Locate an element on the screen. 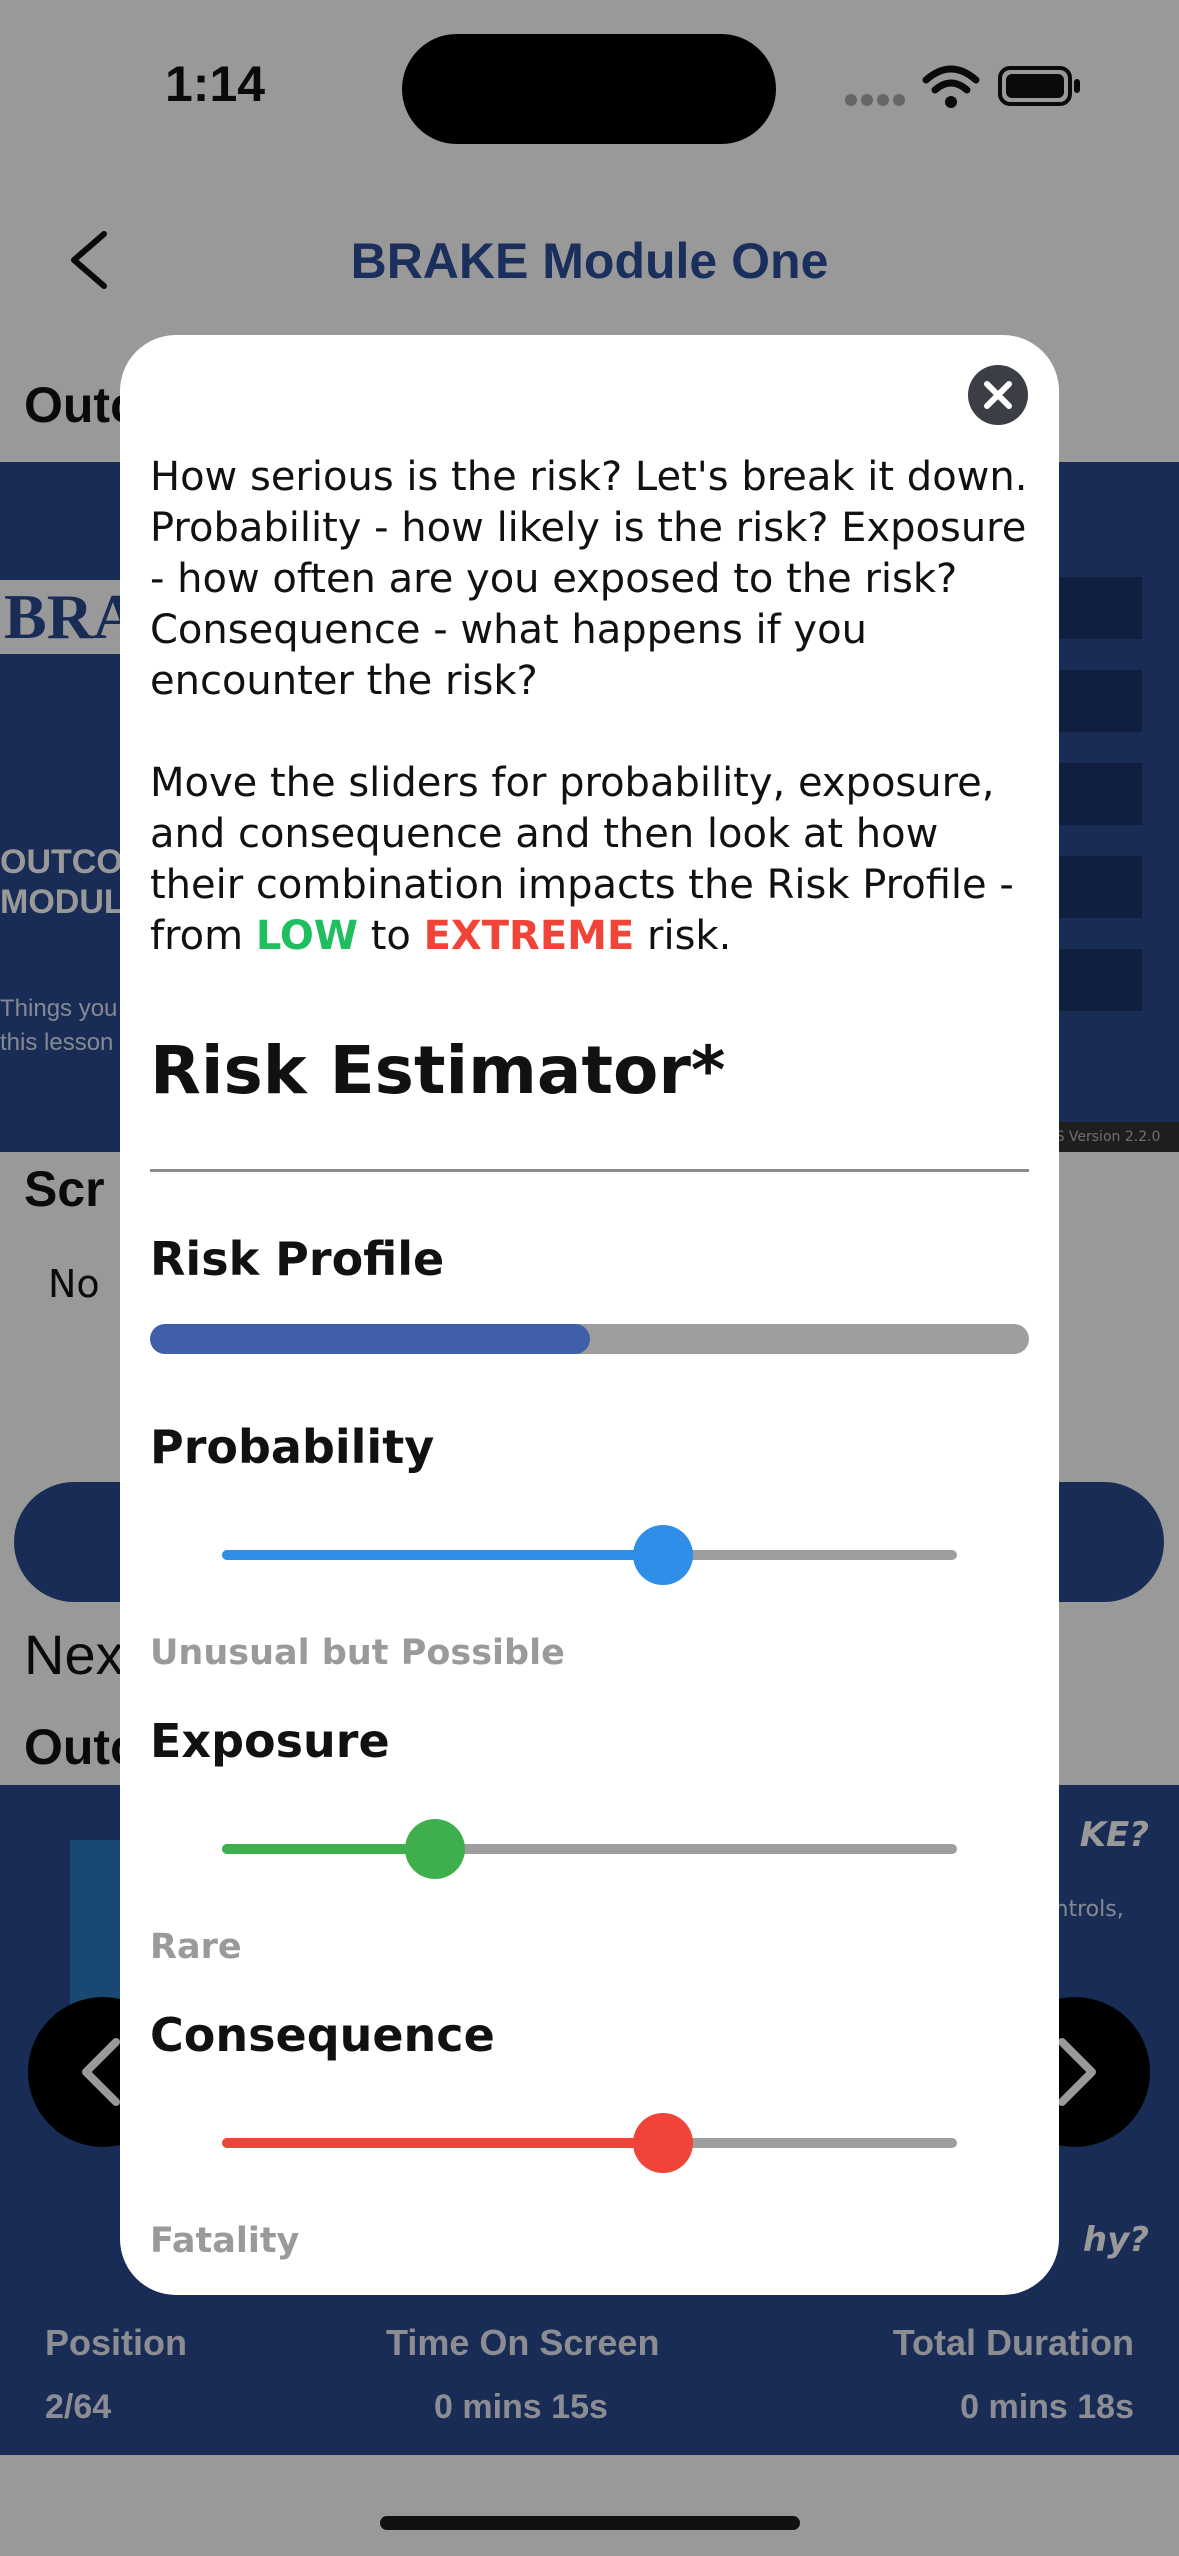  close-button is located at coordinates (998, 395).